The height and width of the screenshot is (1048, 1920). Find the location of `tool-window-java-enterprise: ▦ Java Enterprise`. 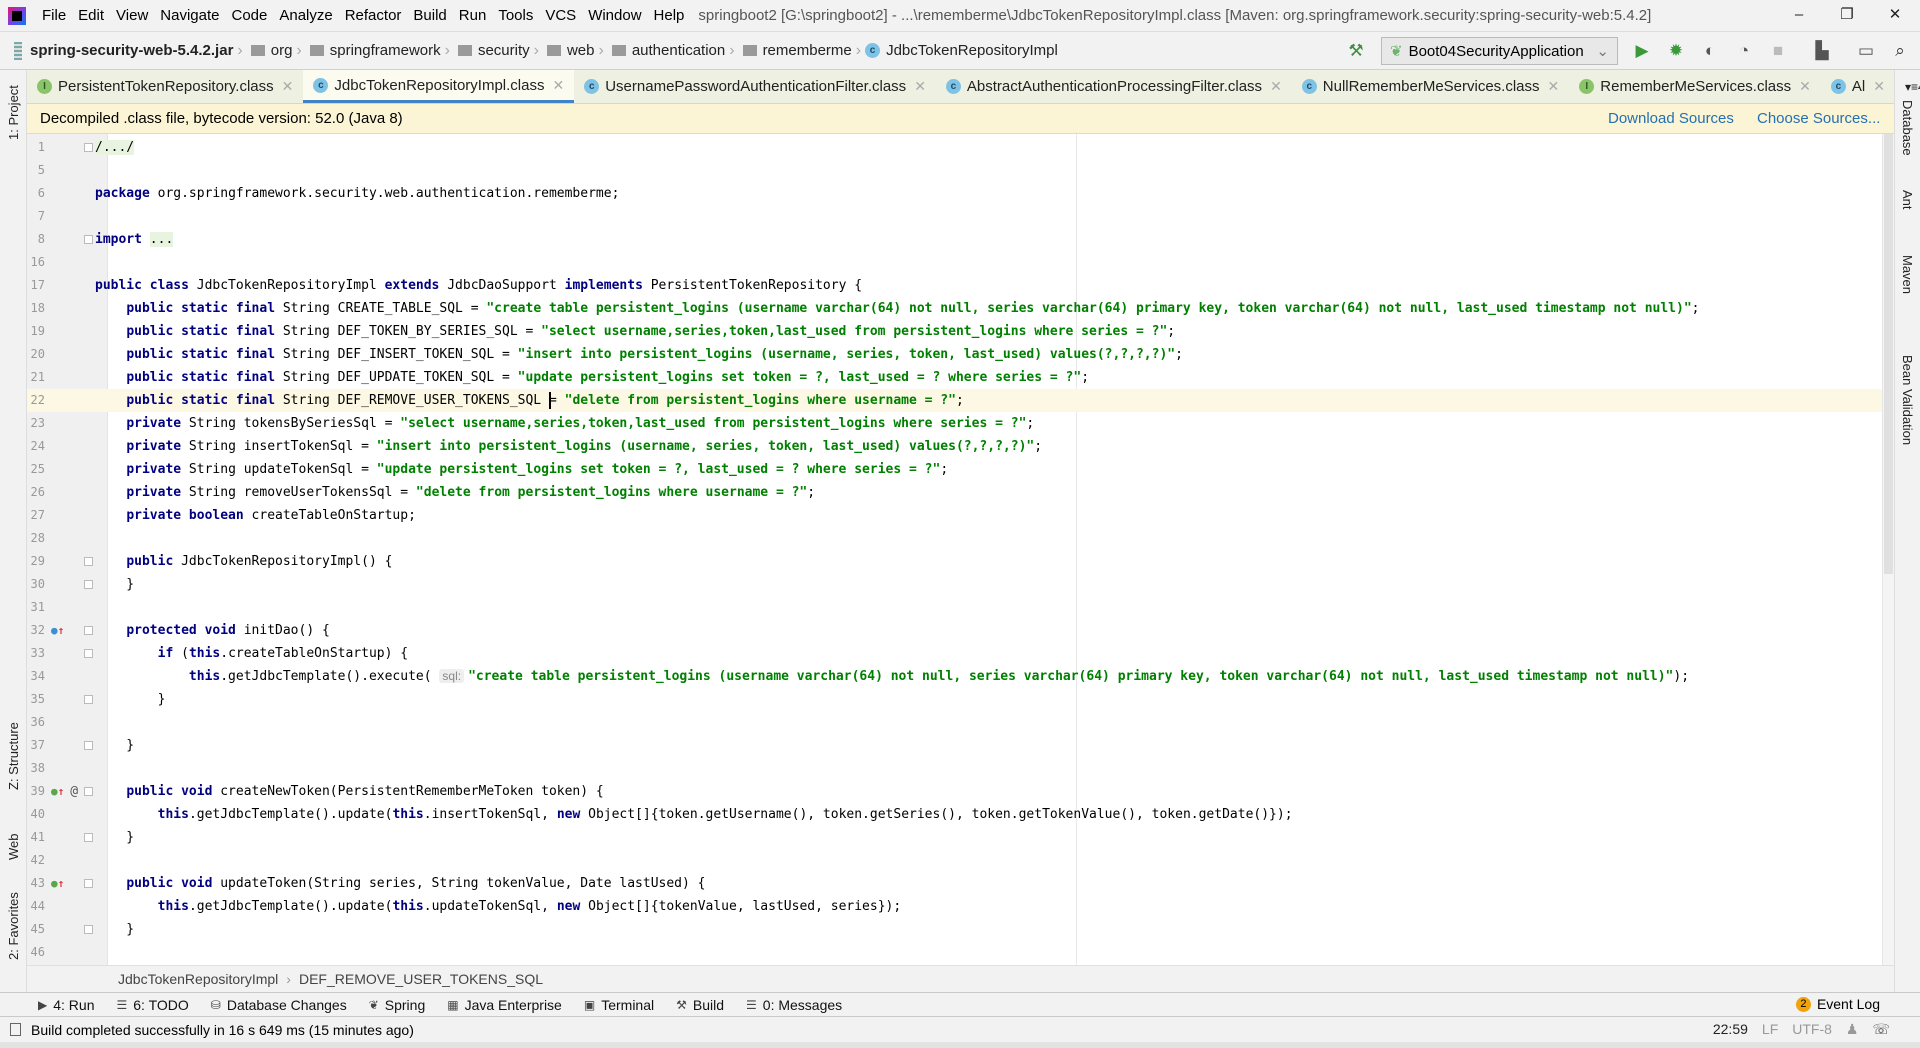

tool-window-java-enterprise: ▦ Java Enterprise is located at coordinates (504, 1005).